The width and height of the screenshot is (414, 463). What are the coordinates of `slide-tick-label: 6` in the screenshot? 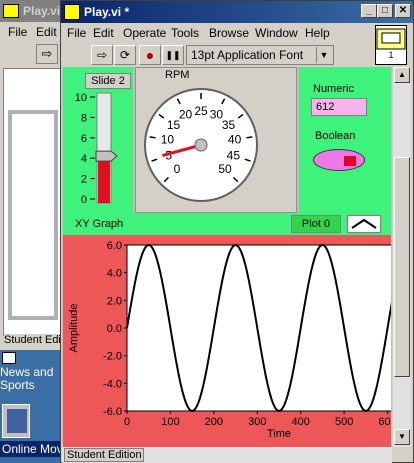 It's located at (84, 139).